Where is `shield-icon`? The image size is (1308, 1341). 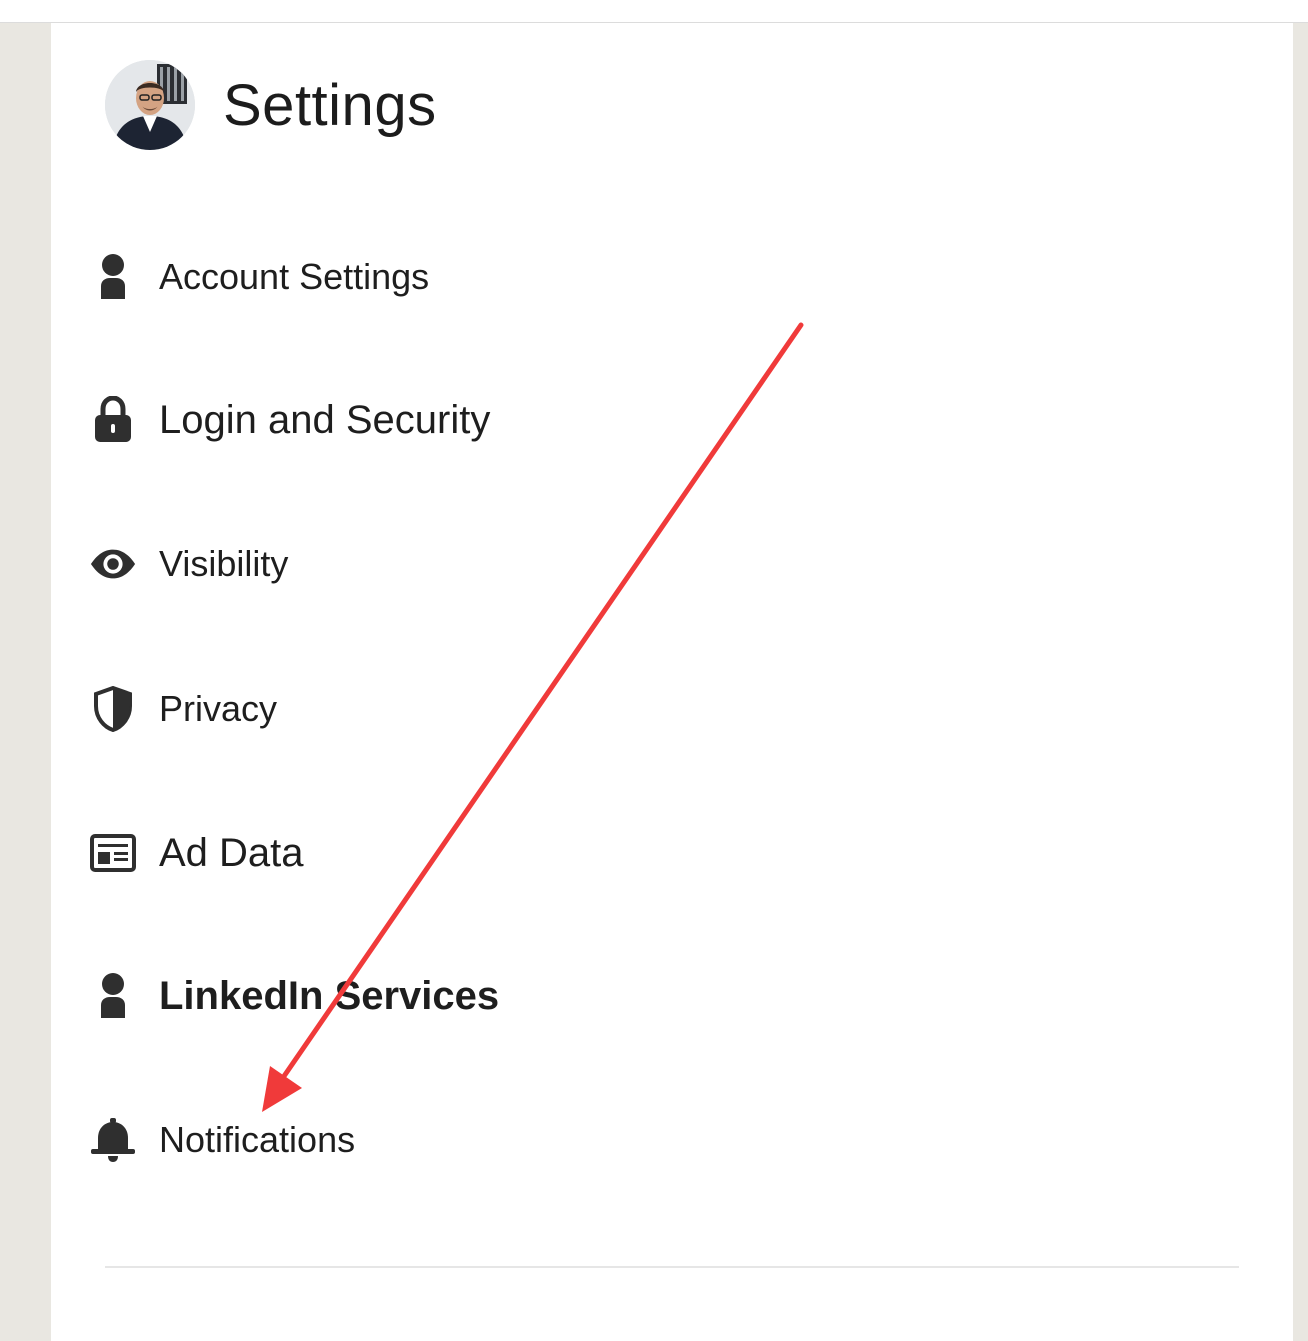
shield-icon is located at coordinates (113, 709).